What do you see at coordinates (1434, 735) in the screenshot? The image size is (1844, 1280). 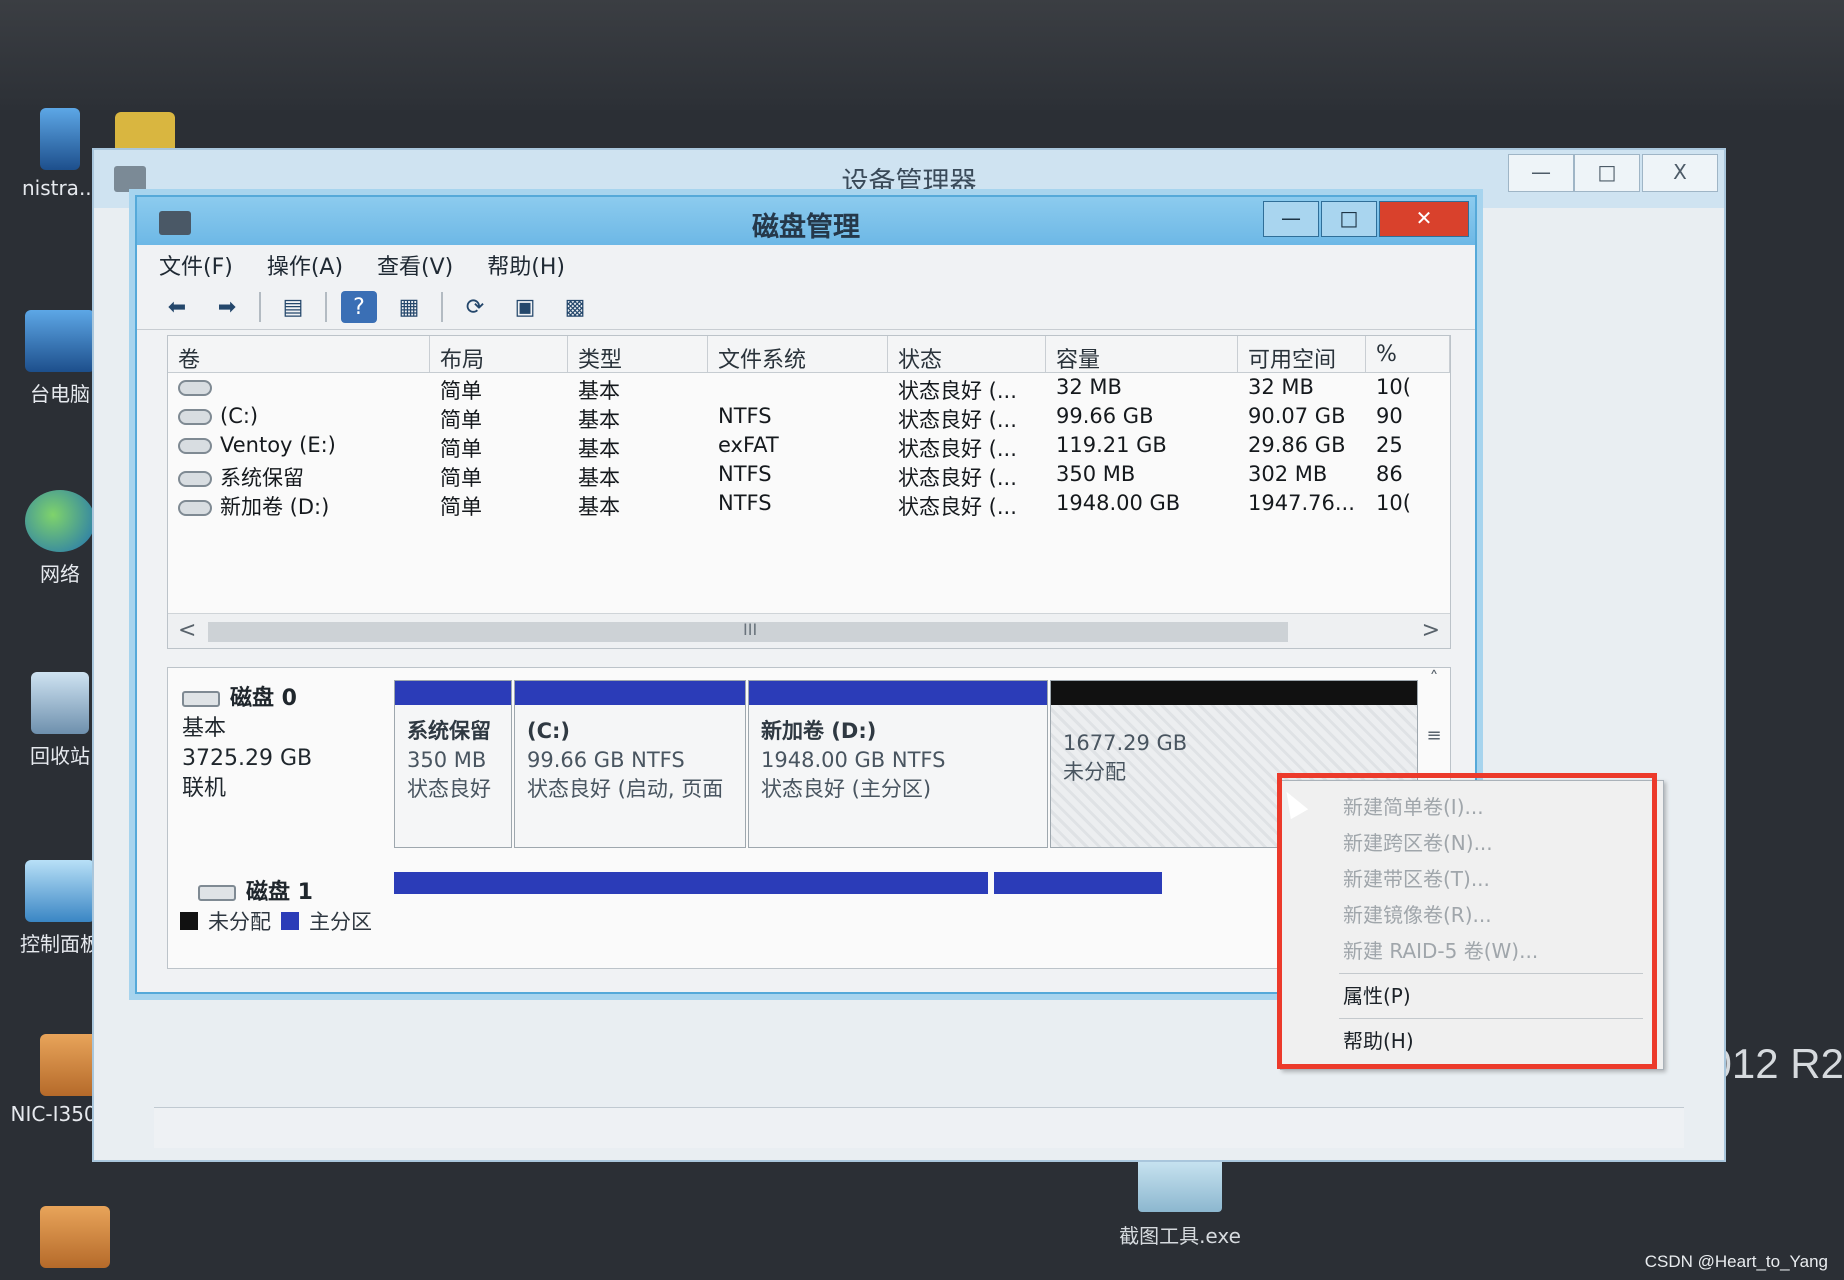 I see `scrollbar-grip: ≡` at bounding box center [1434, 735].